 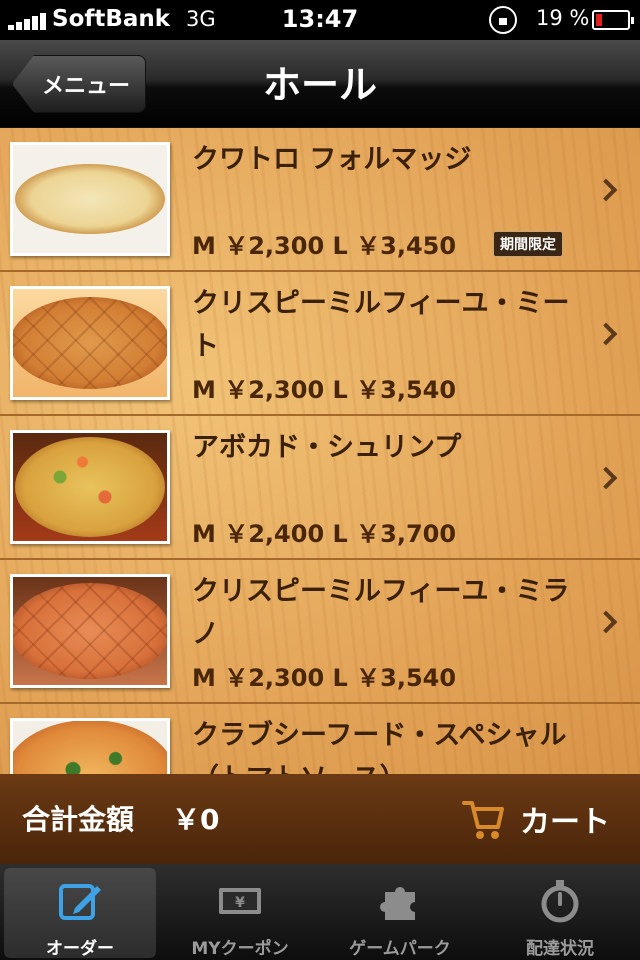 What do you see at coordinates (320, 20) in the screenshot?
I see `status-bar: SoftBank 3G 13:47 19 %` at bounding box center [320, 20].